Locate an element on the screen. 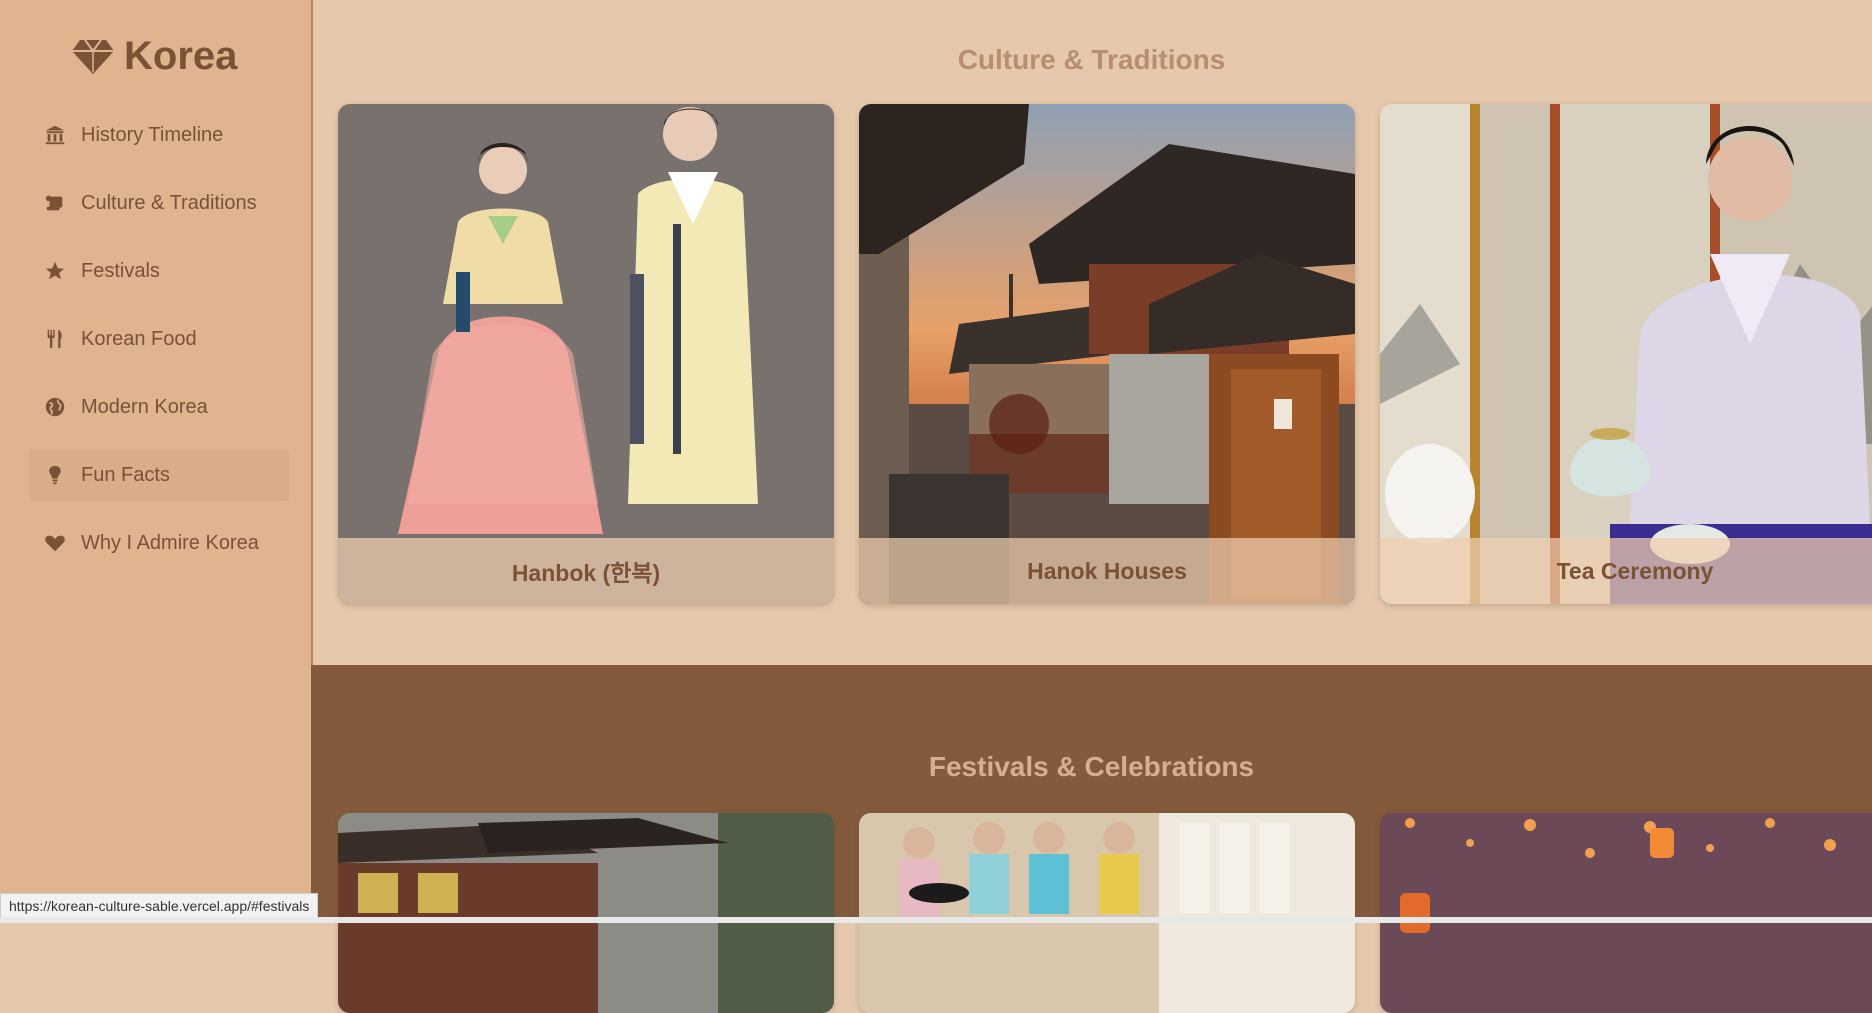 This screenshot has height=1013, width=1872. sidebar-item-korean-food: Korean Food is located at coordinates (159, 339).